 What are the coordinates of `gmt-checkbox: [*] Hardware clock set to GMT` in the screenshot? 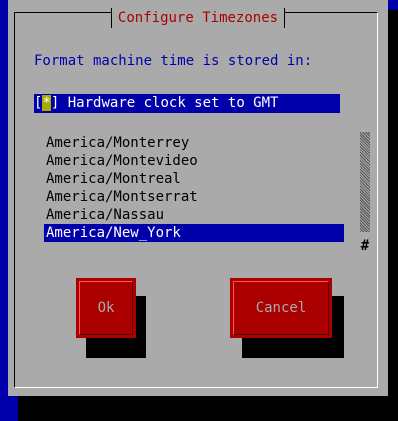 It's located at (187, 103).